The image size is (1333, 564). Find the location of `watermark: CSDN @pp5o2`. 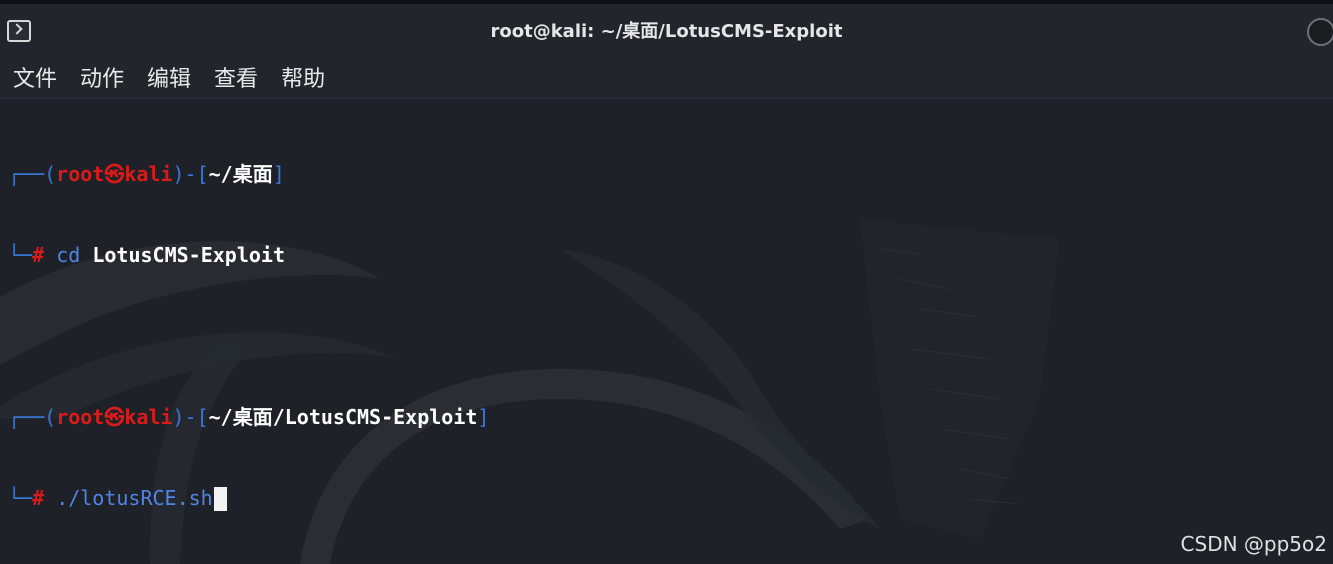

watermark: CSDN @pp5o2 is located at coordinates (1253, 544).